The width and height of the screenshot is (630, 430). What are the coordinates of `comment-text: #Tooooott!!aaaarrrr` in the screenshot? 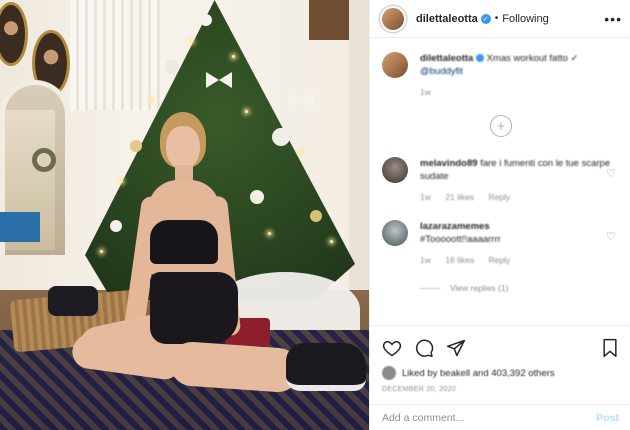 It's located at (460, 239).